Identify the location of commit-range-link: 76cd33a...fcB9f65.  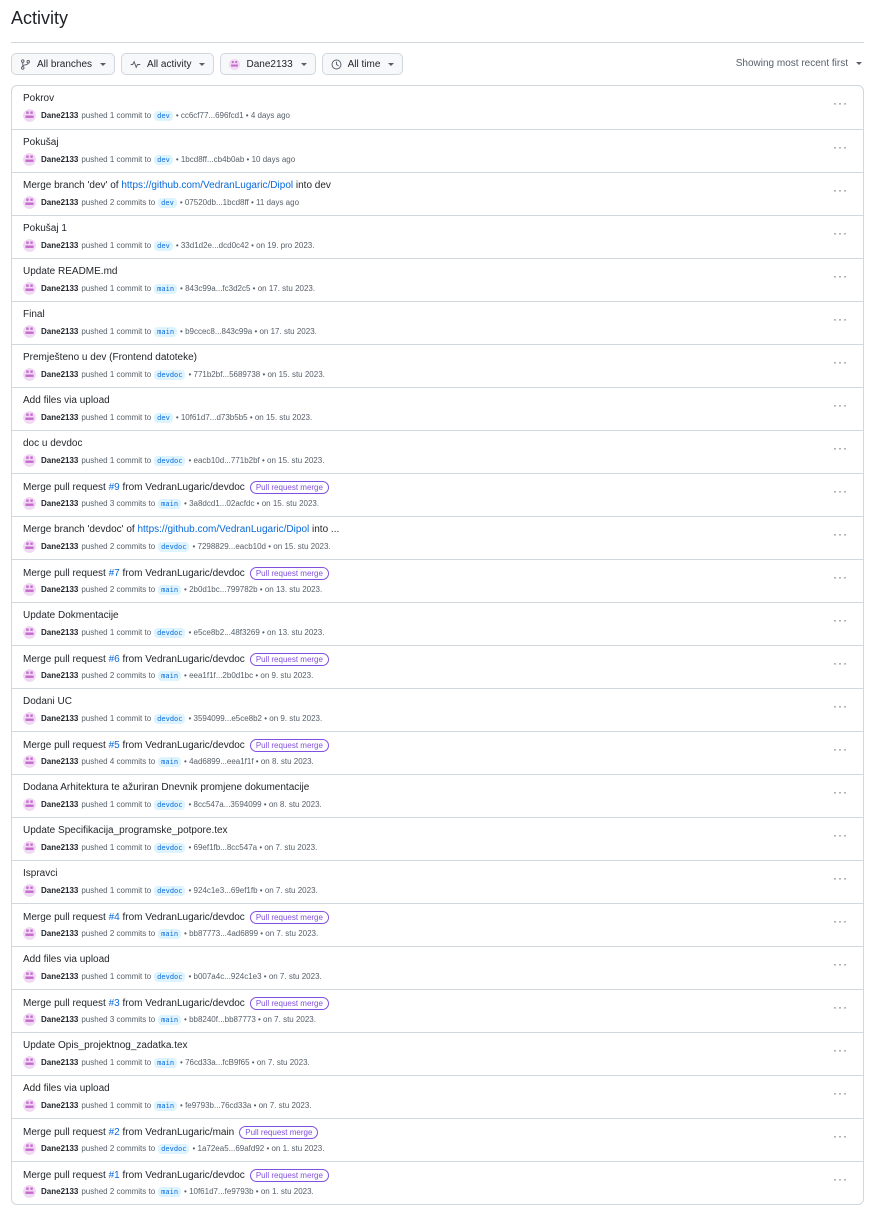
(217, 1062).